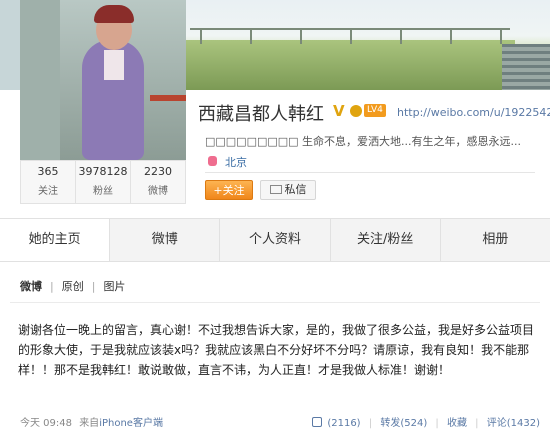 Image resolution: width=550 pixels, height=440 pixels. What do you see at coordinates (457, 423) in the screenshot?
I see `favorite-button: 收藏` at bounding box center [457, 423].